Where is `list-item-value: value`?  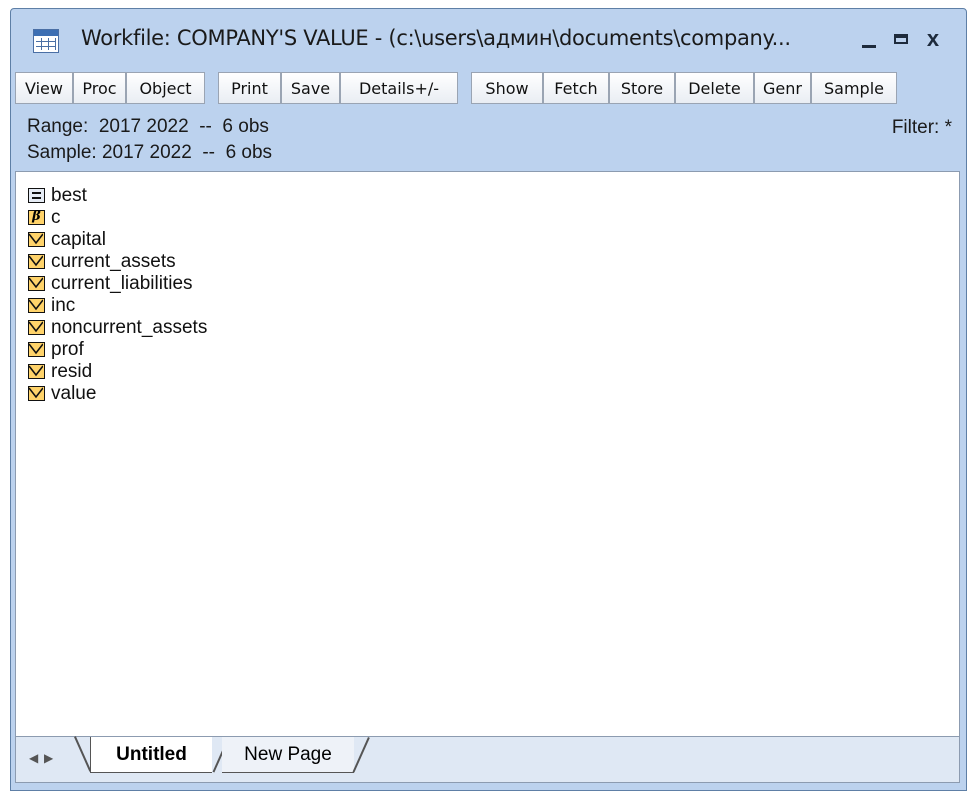
list-item-value: value is located at coordinates (62, 393).